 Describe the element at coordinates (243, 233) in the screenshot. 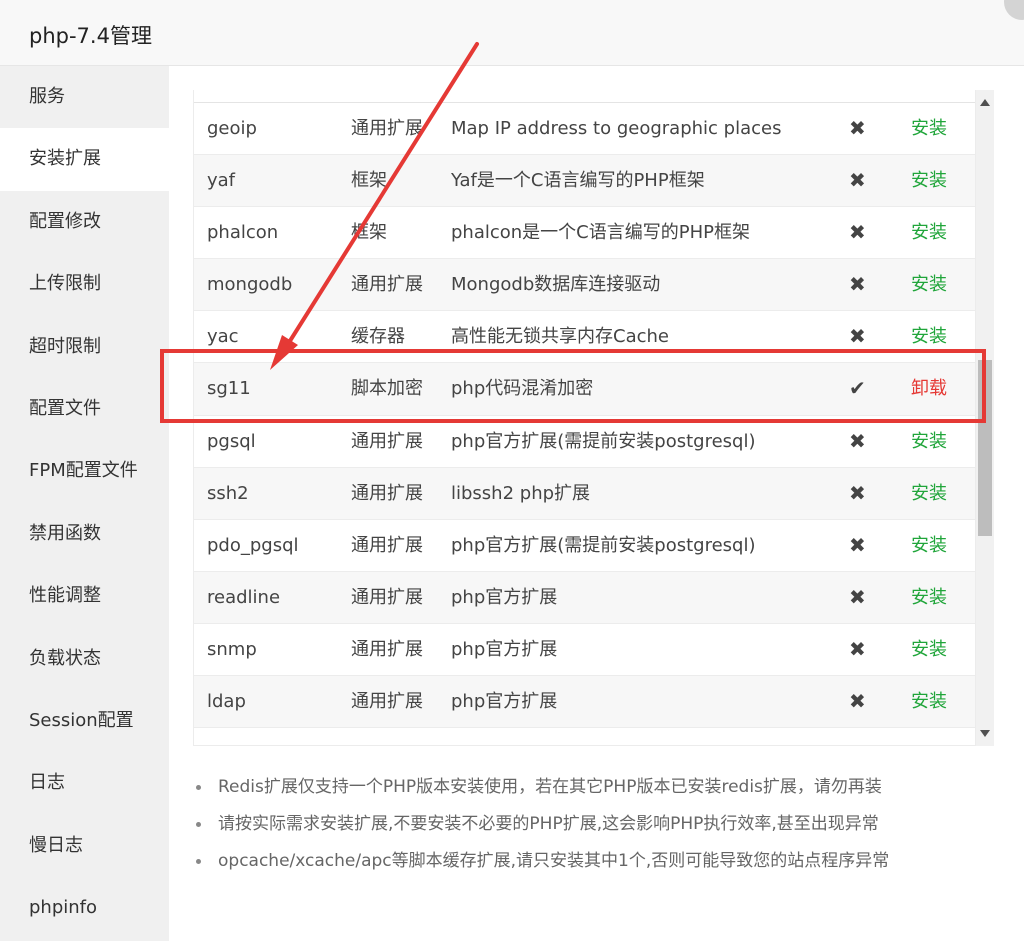

I see `extension-name: phalcon` at that location.